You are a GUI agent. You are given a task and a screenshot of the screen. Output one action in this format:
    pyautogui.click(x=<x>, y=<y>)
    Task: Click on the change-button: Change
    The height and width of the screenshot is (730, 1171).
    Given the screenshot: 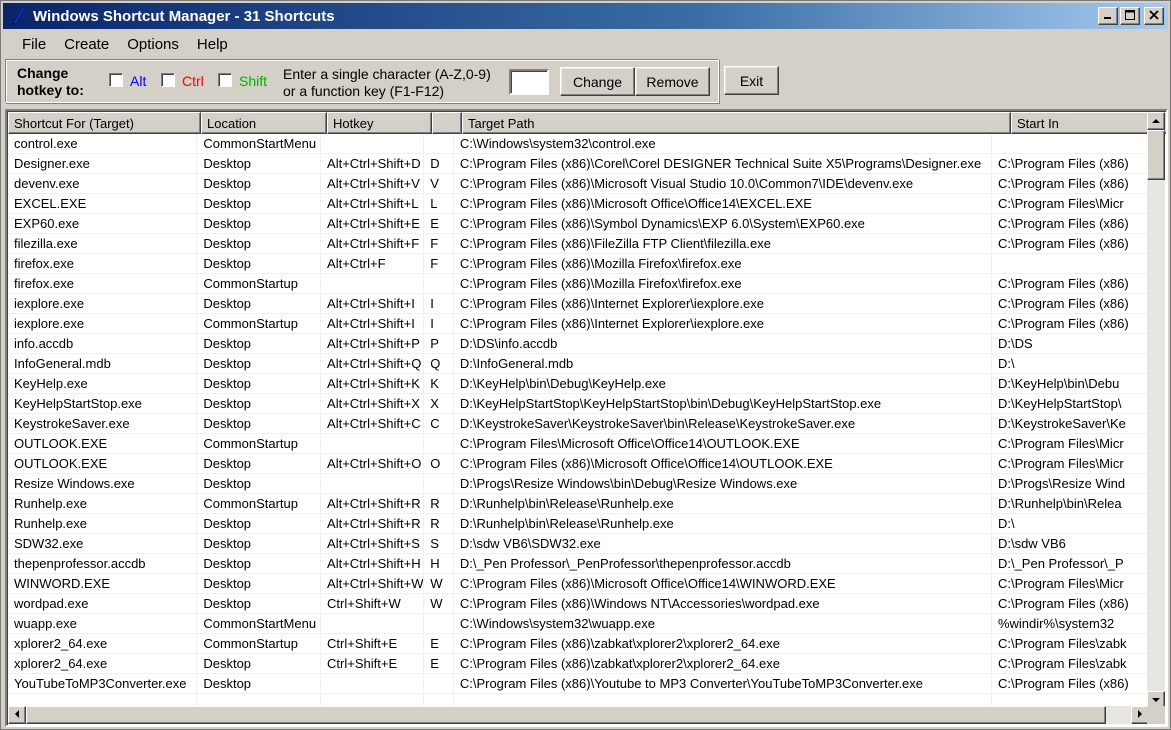 What is the action you would take?
    pyautogui.click(x=597, y=81)
    